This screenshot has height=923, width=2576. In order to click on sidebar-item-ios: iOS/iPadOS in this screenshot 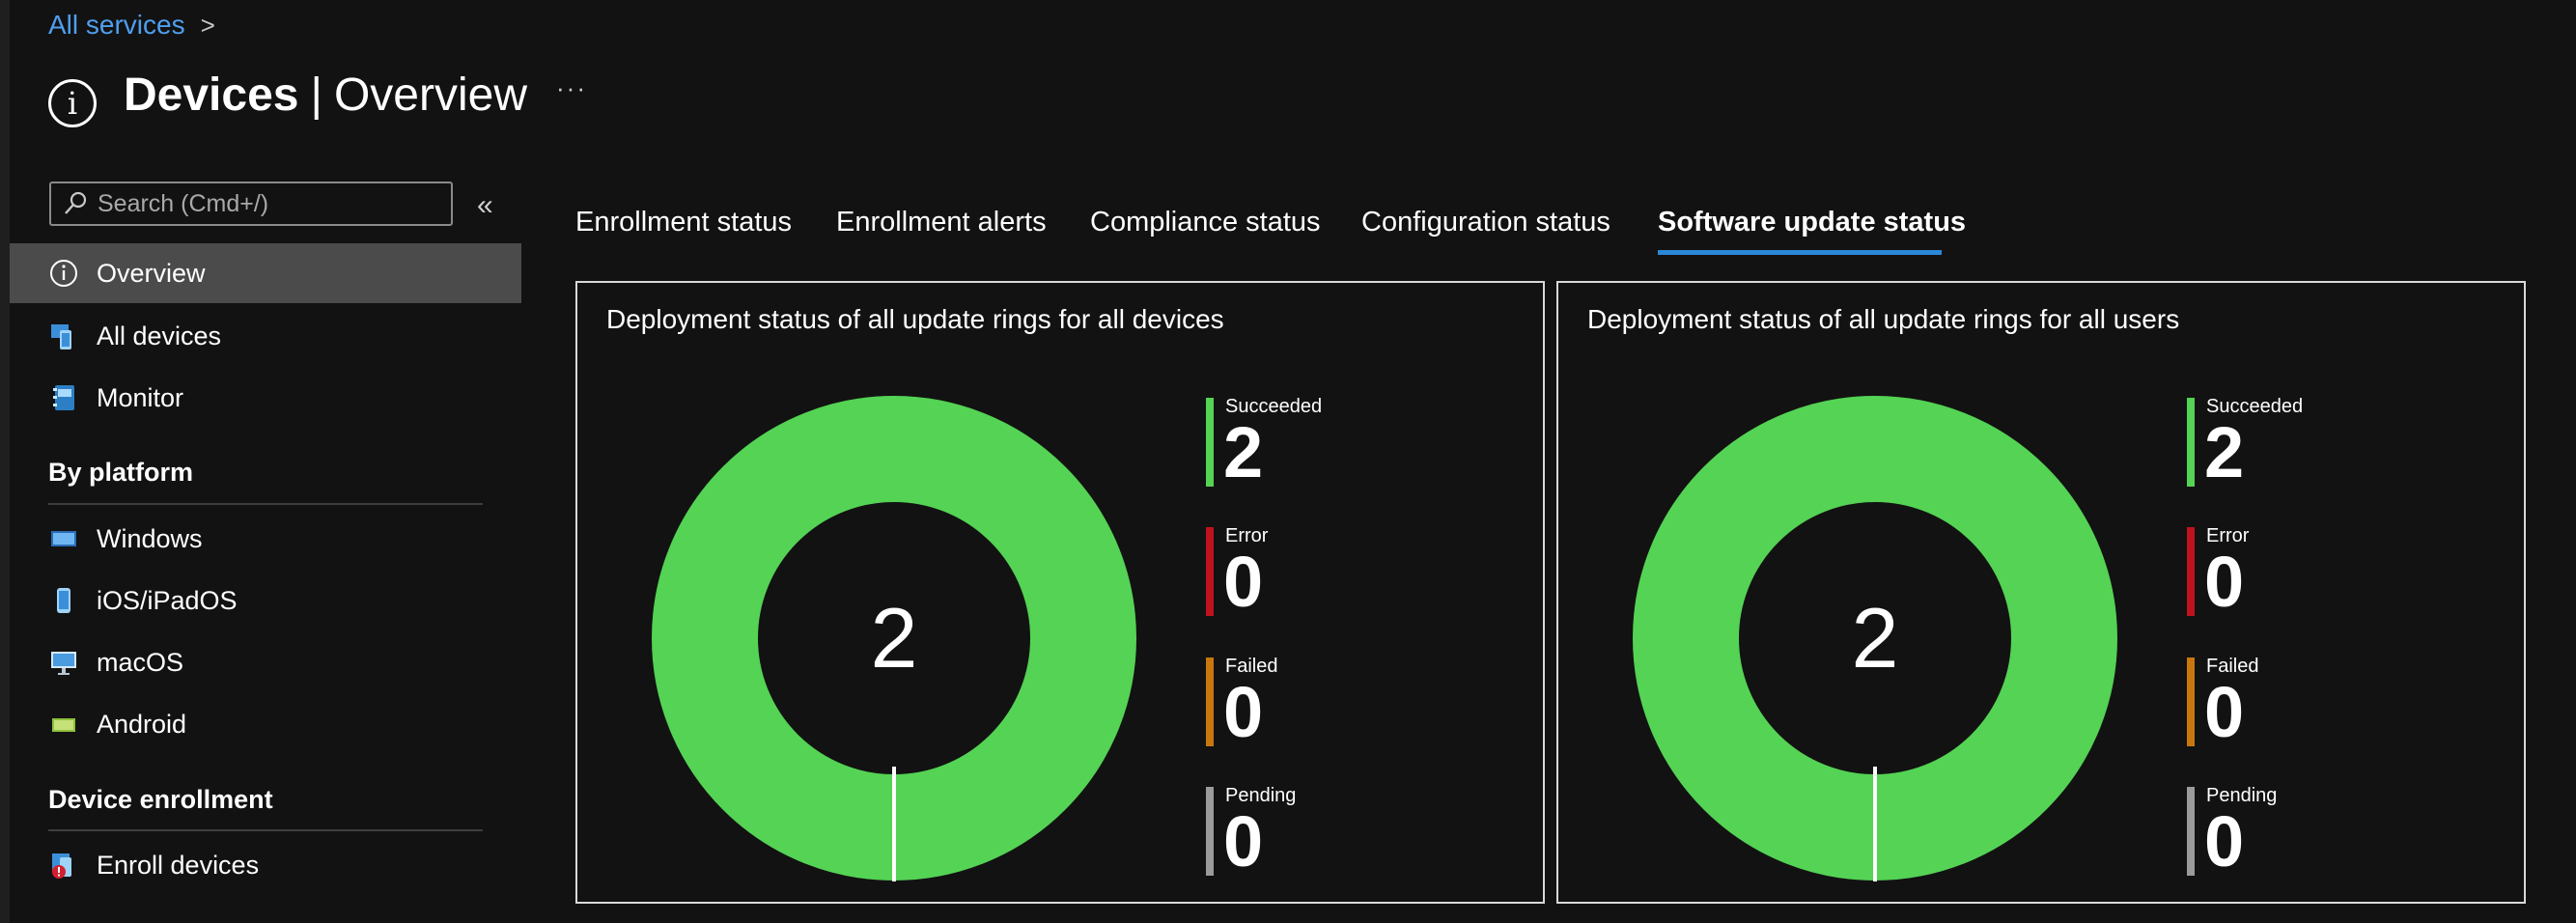, I will do `click(266, 600)`.